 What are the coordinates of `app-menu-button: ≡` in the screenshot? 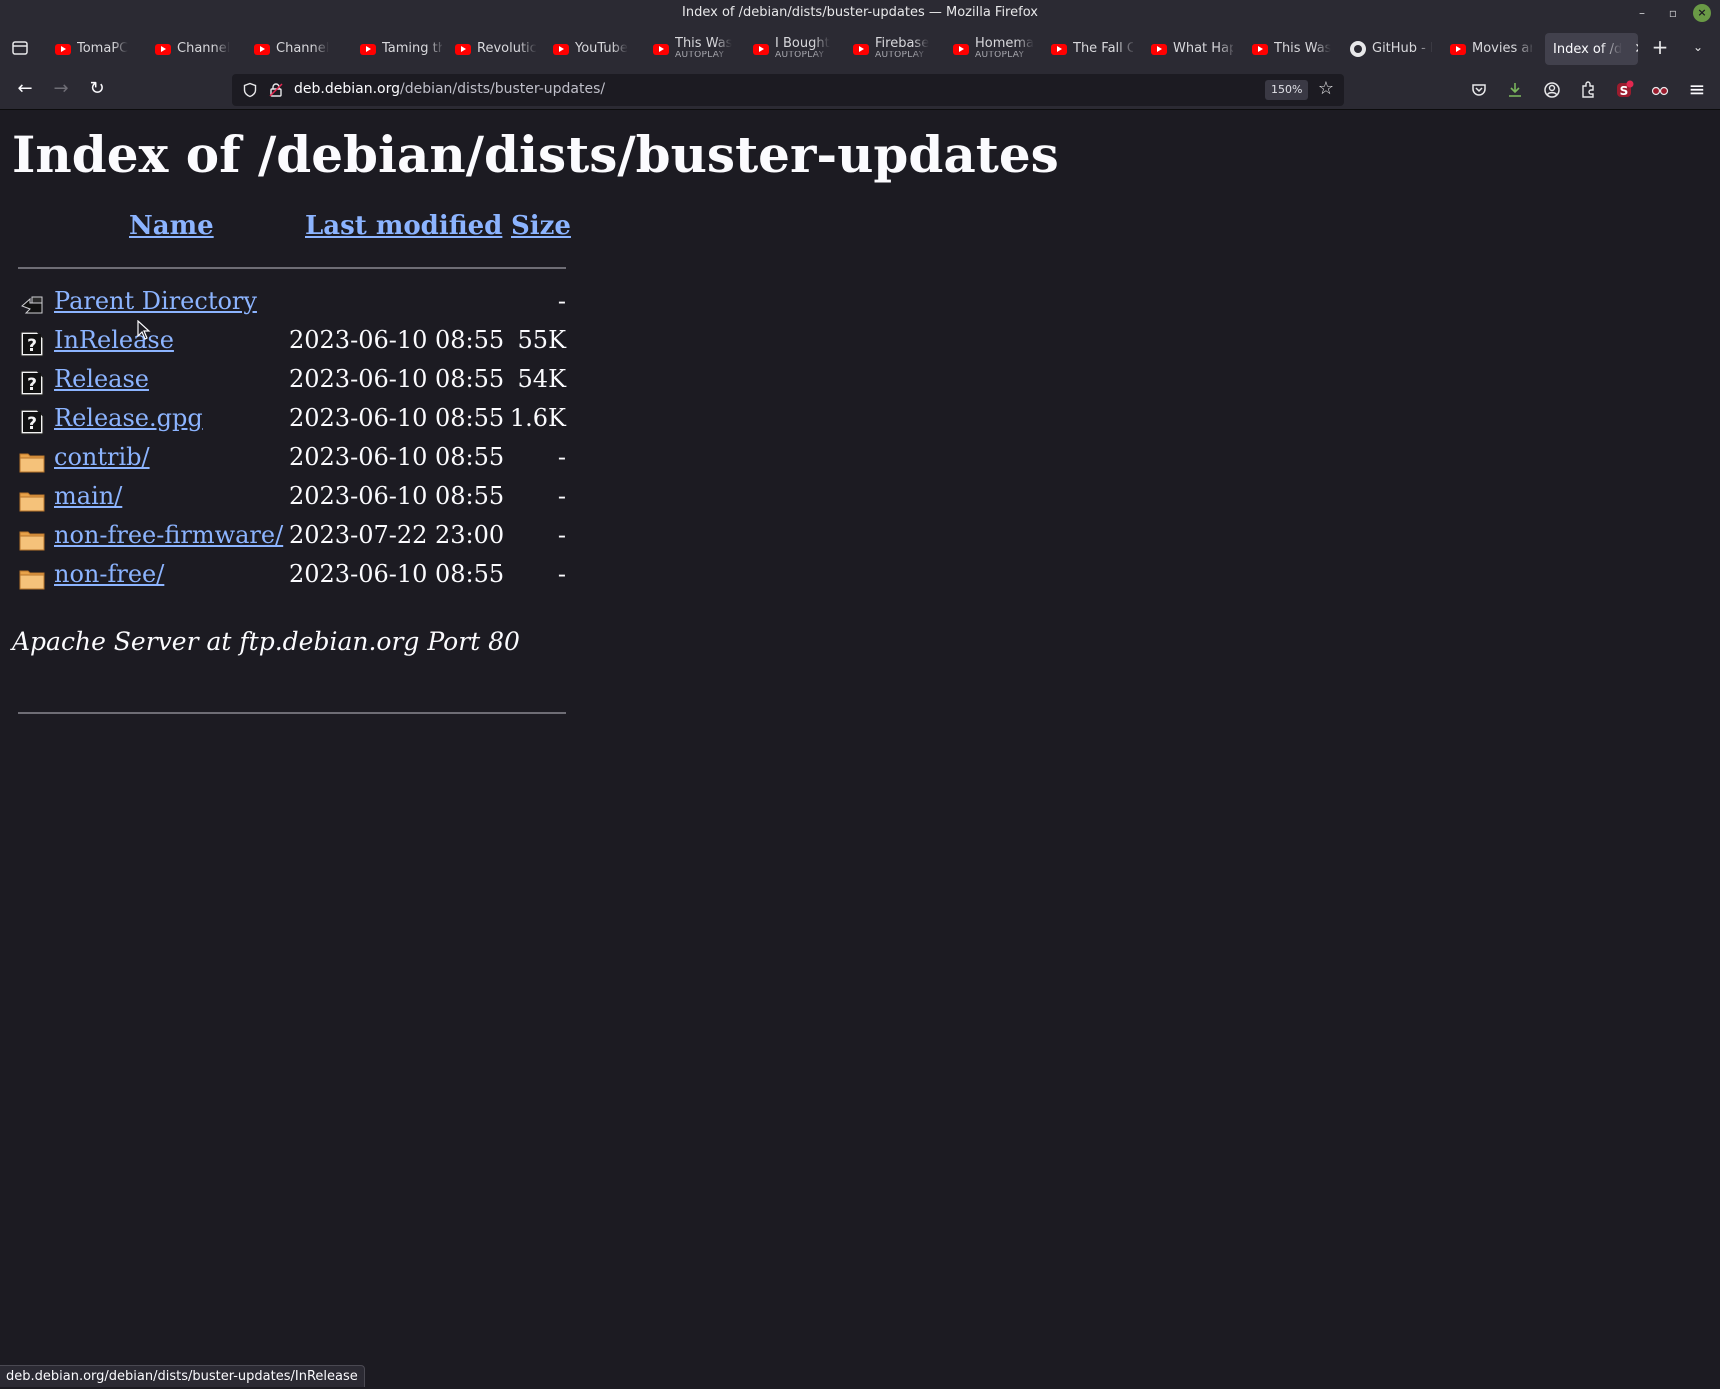 It's located at (1697, 90).